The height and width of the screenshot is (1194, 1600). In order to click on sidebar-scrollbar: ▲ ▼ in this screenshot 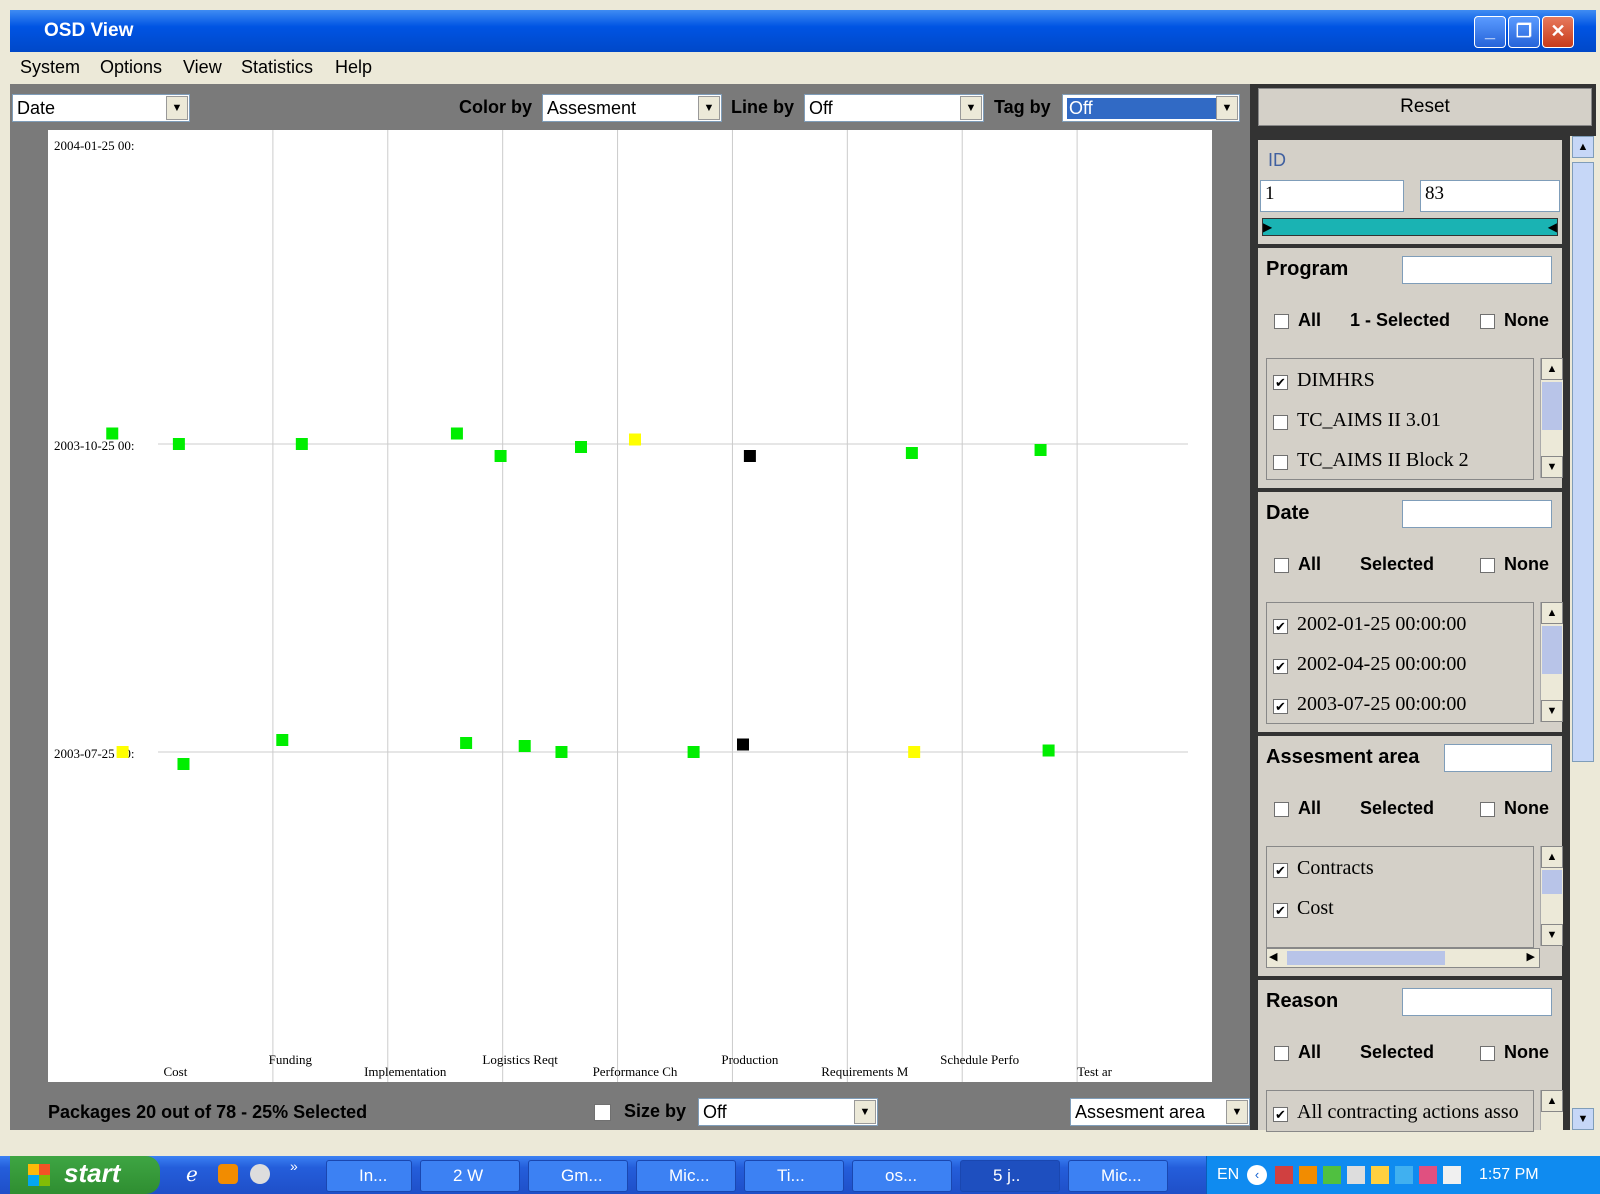, I will do `click(1583, 633)`.